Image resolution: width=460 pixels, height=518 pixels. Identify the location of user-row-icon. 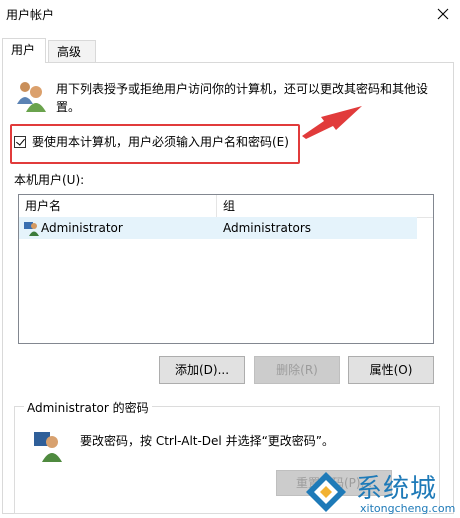
(31, 229).